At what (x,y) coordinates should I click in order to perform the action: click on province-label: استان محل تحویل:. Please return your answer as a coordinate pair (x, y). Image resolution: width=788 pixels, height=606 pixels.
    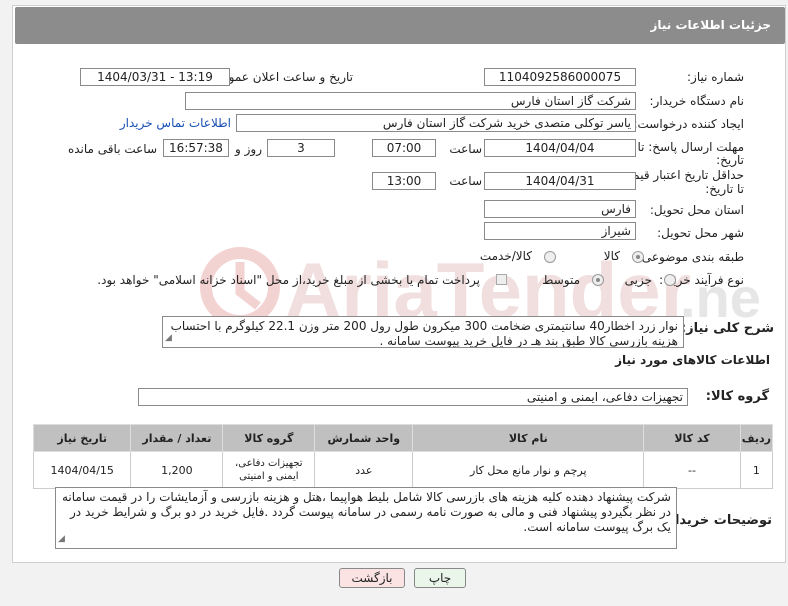
    Looking at the image, I should click on (696, 210).